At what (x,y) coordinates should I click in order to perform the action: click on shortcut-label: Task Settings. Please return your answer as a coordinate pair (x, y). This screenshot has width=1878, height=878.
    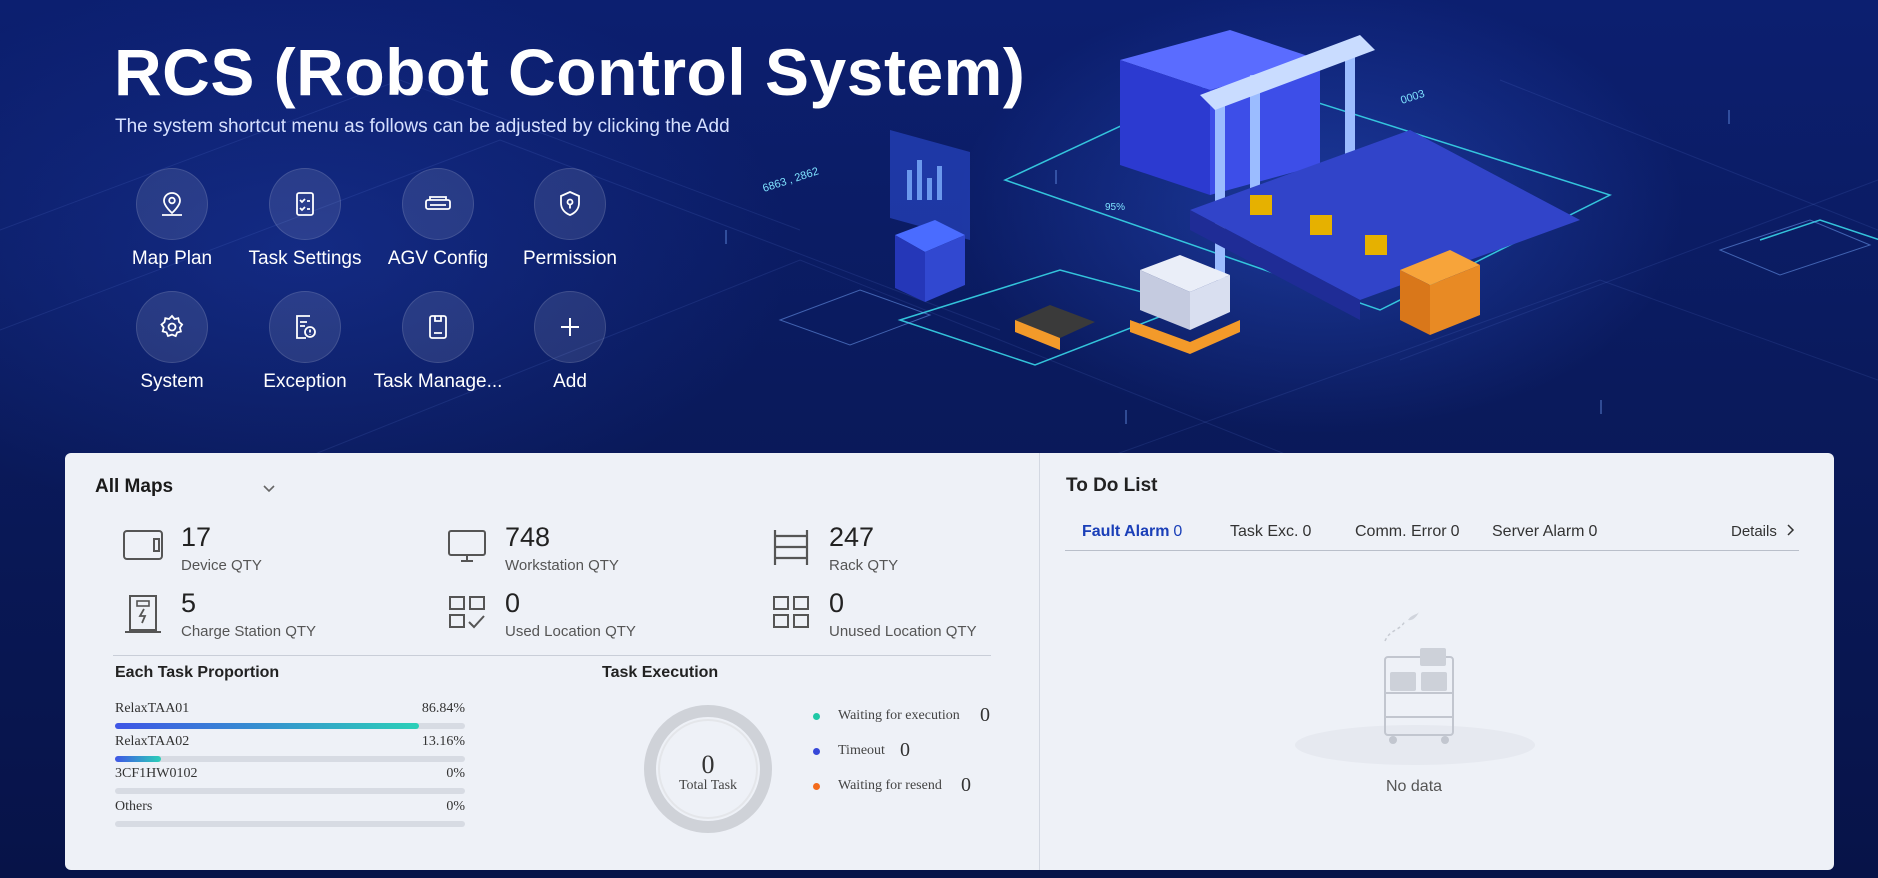
    Looking at the image, I should click on (305, 258).